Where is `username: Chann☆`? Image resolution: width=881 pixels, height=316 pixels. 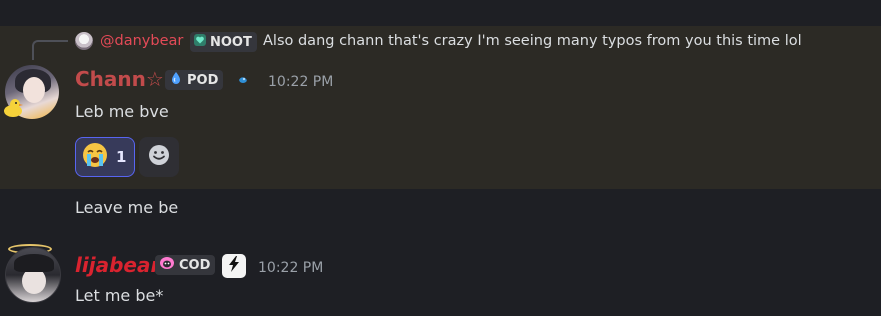 username: Chann☆ is located at coordinates (119, 79).